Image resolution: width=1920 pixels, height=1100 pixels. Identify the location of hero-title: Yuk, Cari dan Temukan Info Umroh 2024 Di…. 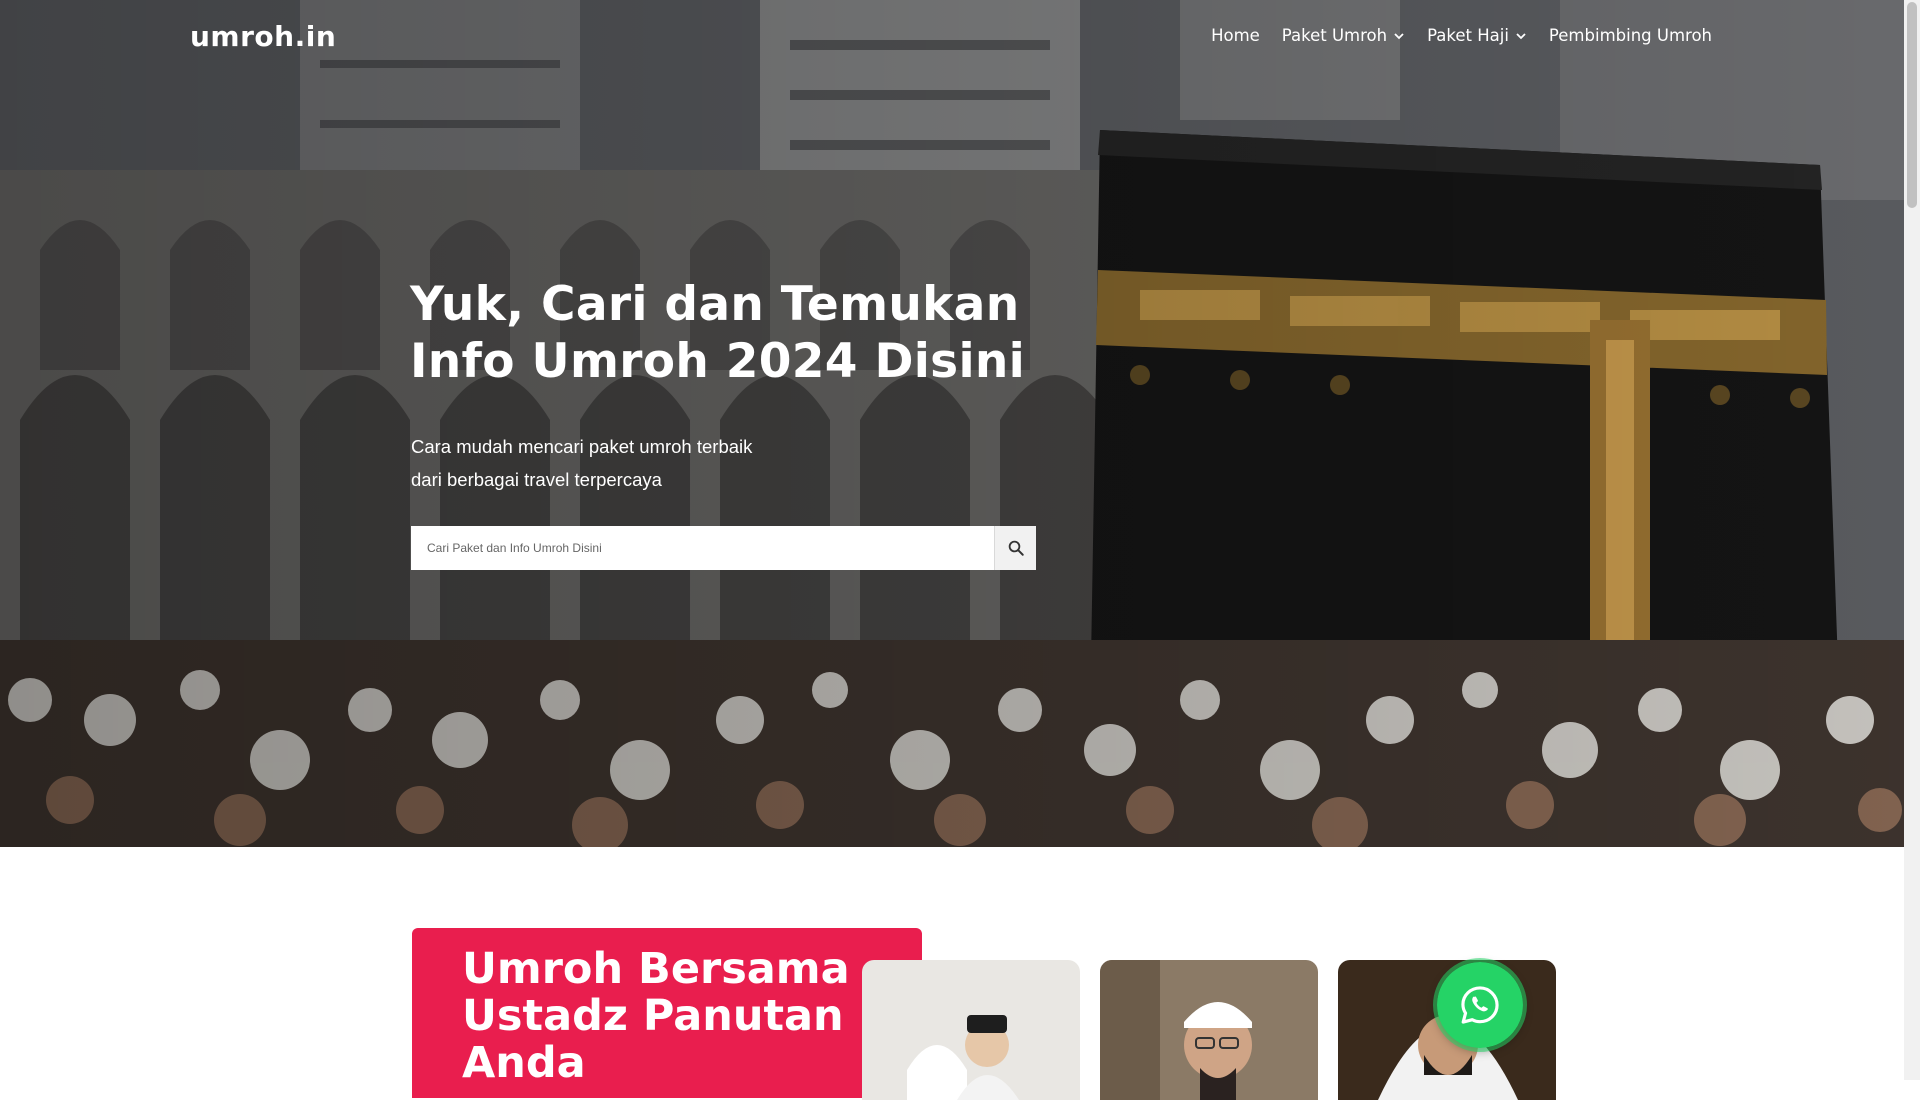
(730, 333).